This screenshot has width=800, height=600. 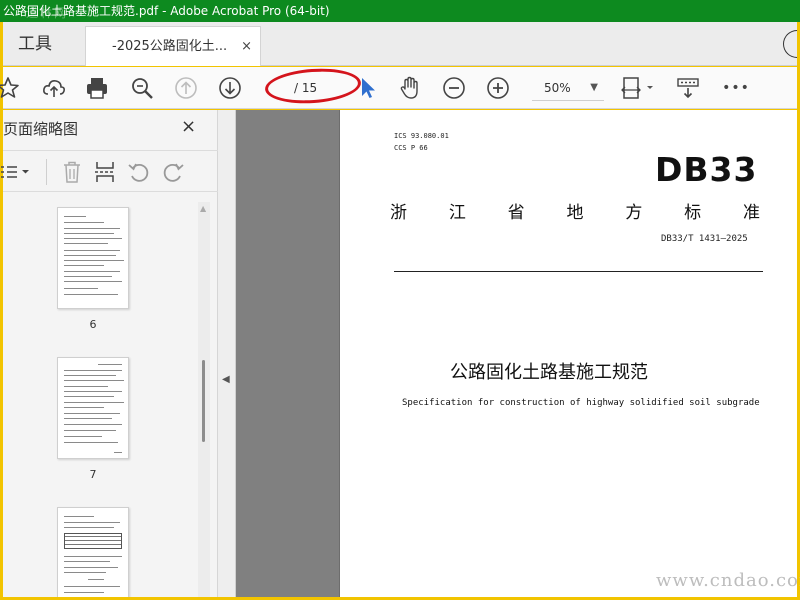 What do you see at coordinates (639, 88) in the screenshot?
I see `fit-page-icon` at bounding box center [639, 88].